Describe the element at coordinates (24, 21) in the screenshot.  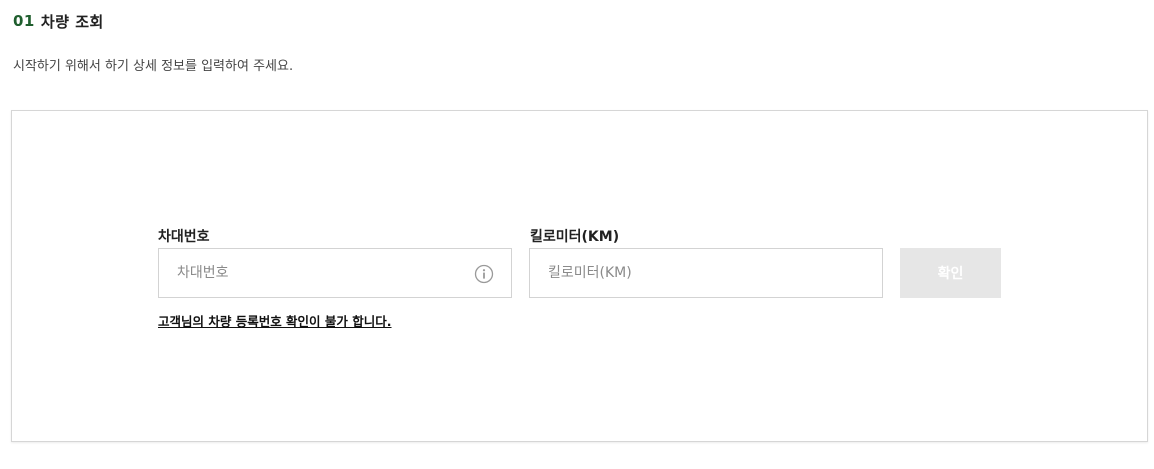
I see `step-number: 01` at that location.